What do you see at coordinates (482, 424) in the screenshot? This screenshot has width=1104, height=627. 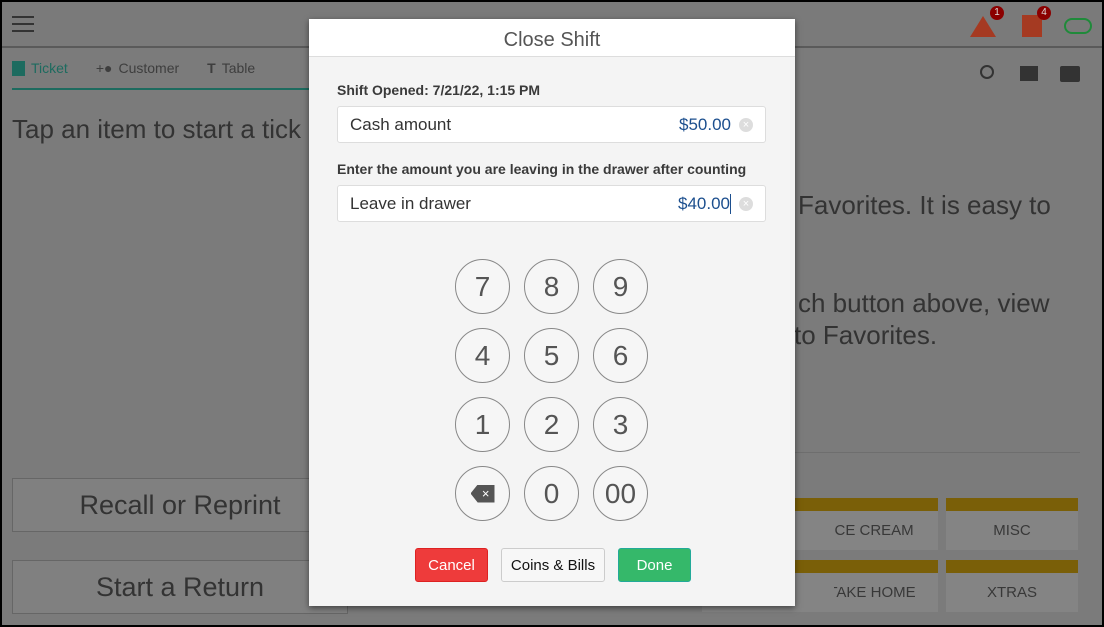 I see `key-1: 1` at bounding box center [482, 424].